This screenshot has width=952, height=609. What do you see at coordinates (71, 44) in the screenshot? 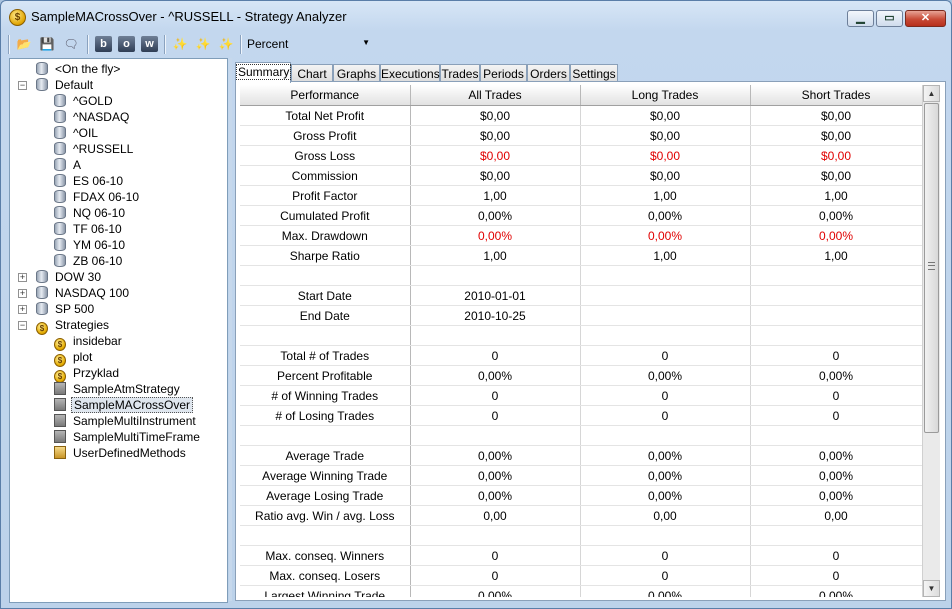
I see `chat-icon: 🗨` at bounding box center [71, 44].